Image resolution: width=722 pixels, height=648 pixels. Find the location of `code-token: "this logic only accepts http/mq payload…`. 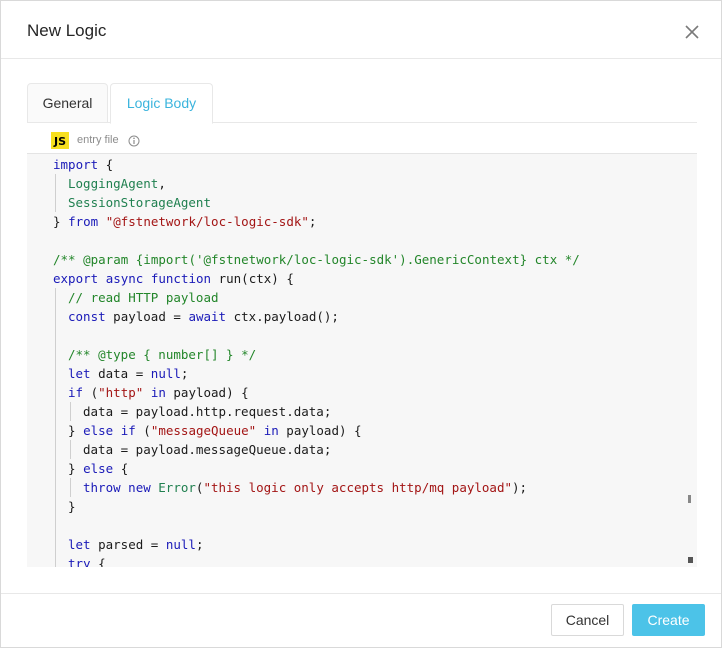

code-token: "this logic only accepts http/mq payload… is located at coordinates (358, 487).